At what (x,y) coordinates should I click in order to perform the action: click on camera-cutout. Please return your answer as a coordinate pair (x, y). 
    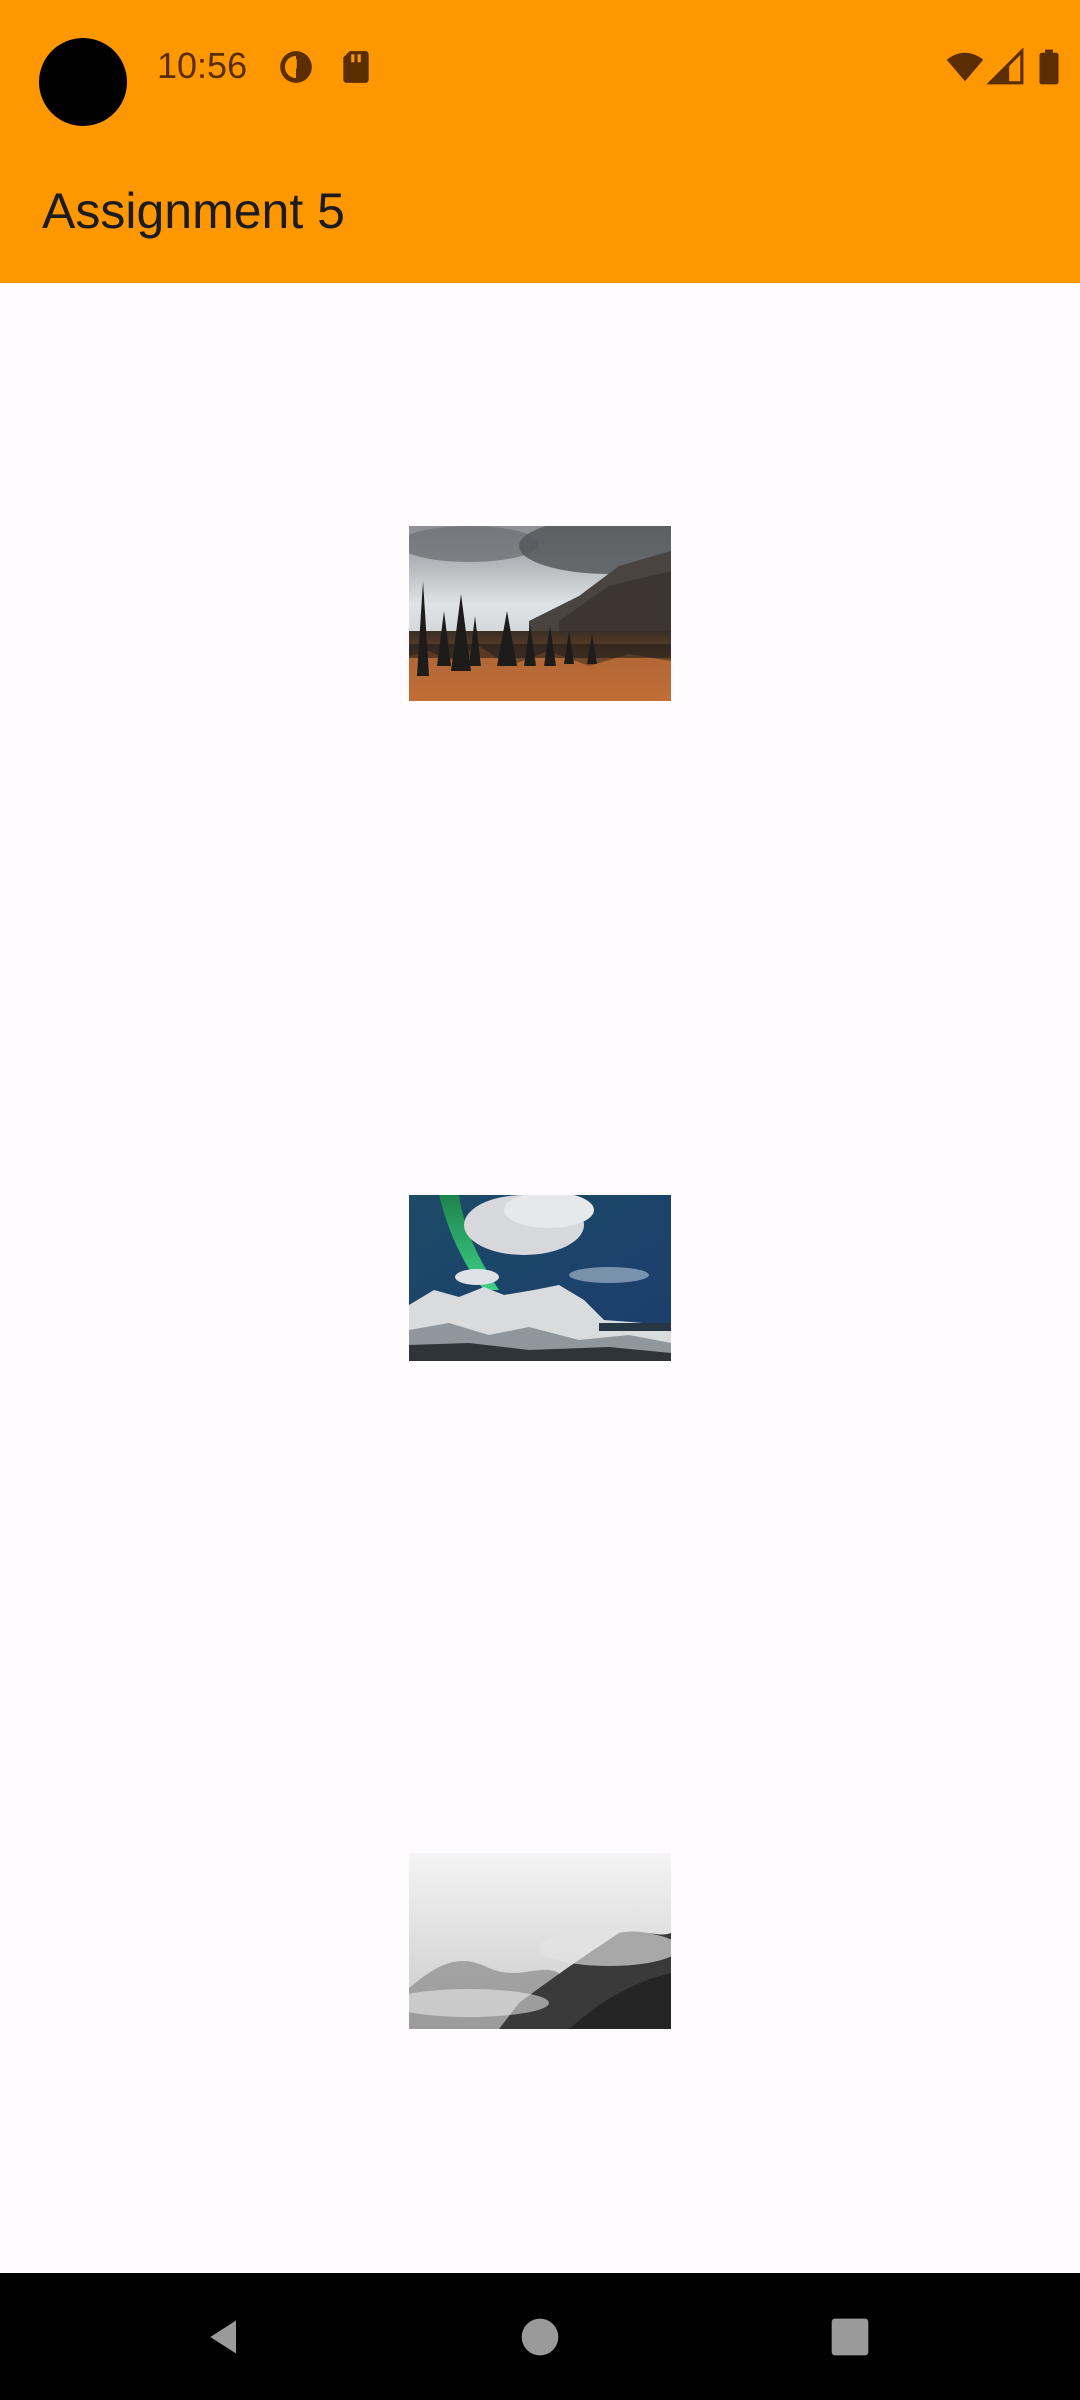
    Looking at the image, I should click on (83, 82).